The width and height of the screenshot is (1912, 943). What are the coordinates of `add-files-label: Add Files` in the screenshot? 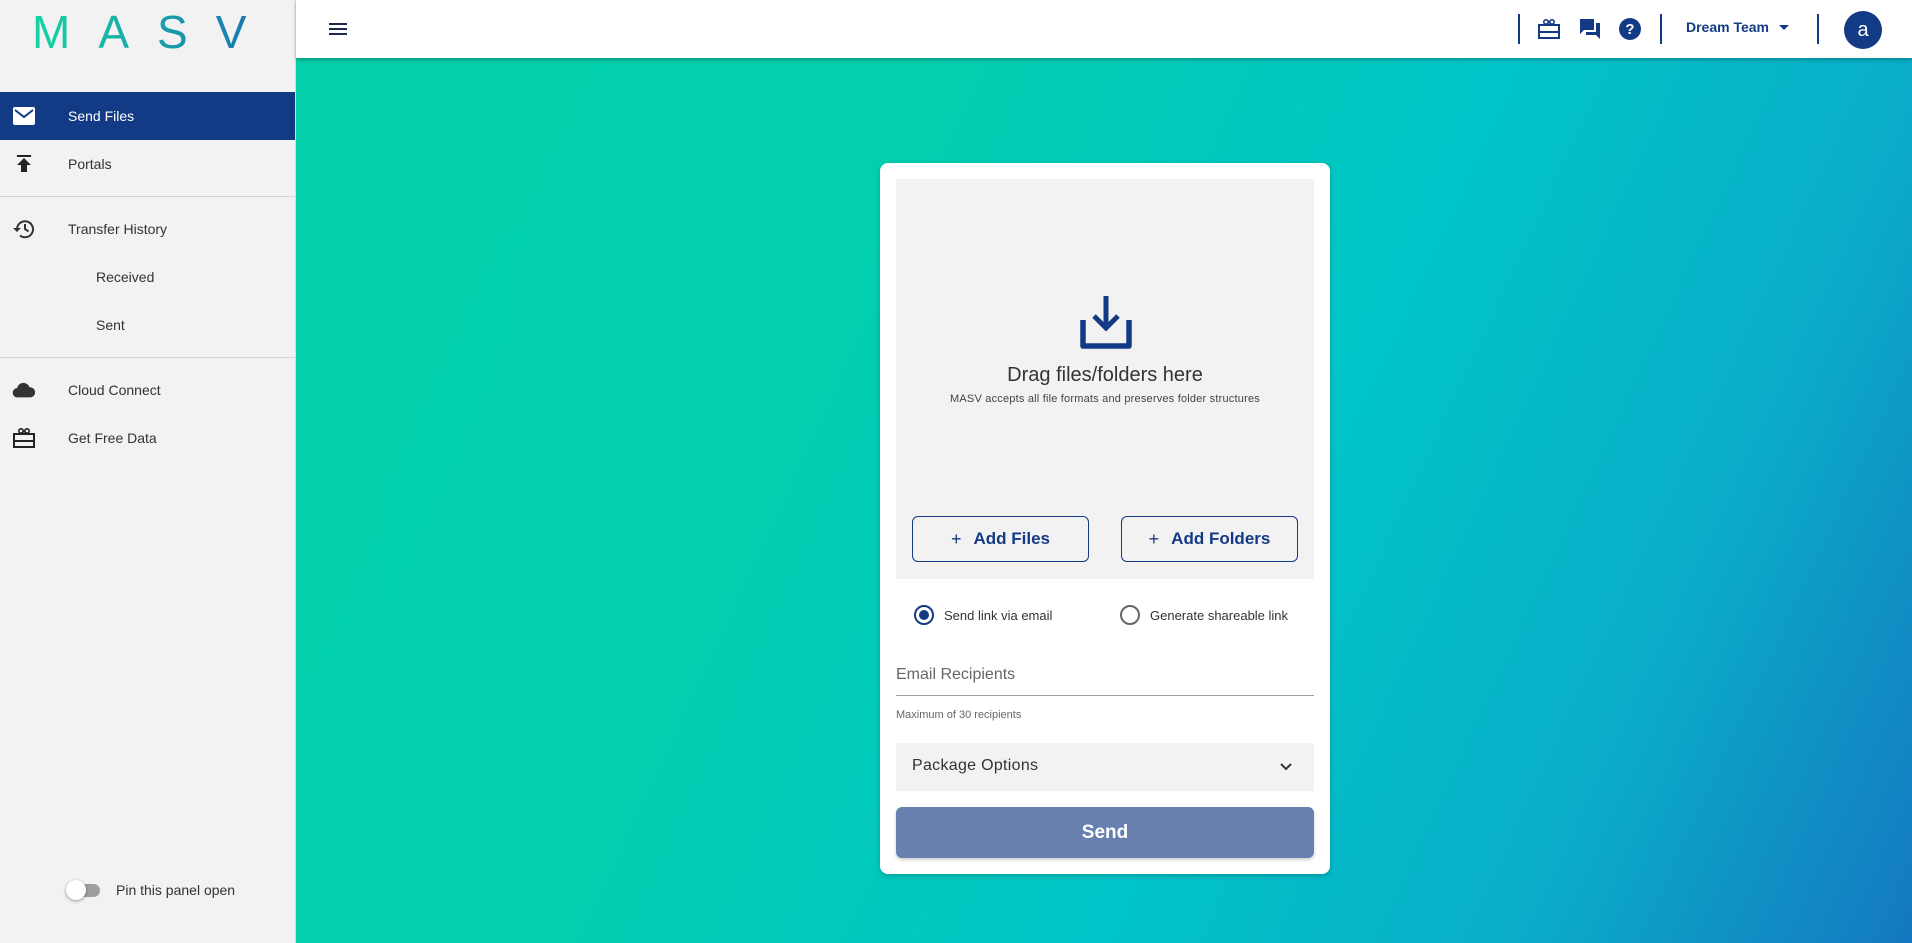 It's located at (1012, 538).